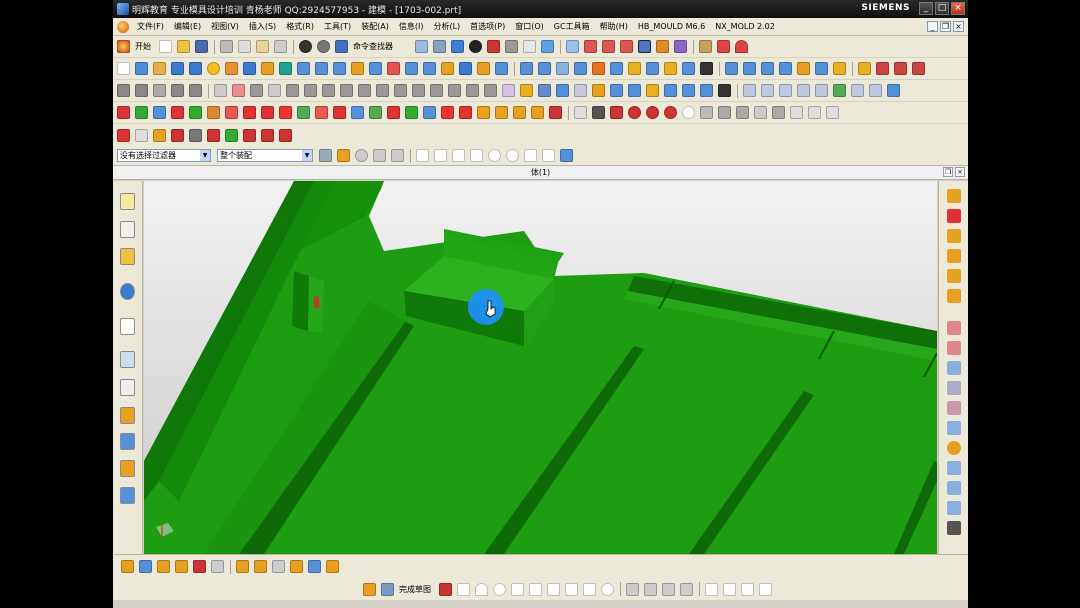  What do you see at coordinates (745, 26) in the screenshot?
I see `menu-nx-mold: NX_MOLD 2.02` at bounding box center [745, 26].